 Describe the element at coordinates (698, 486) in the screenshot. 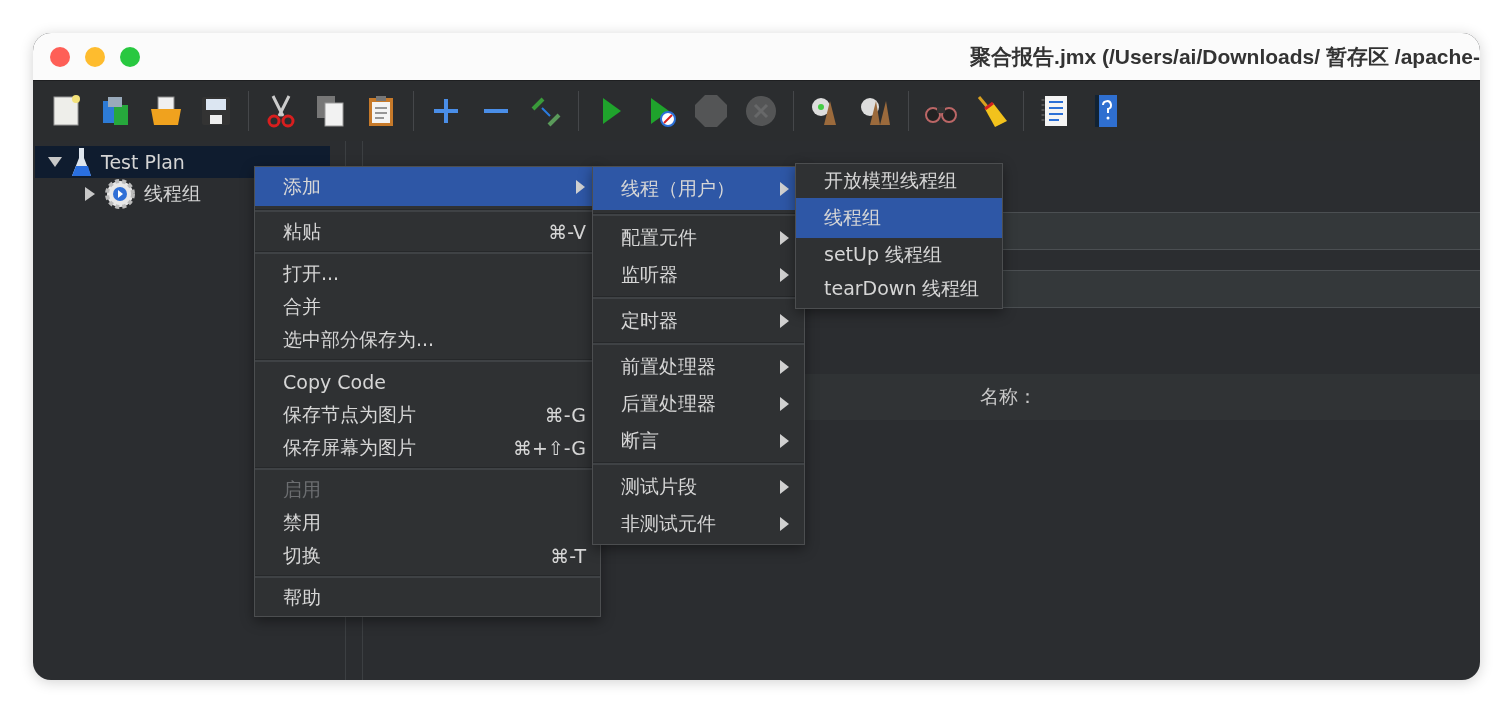

I see `menu-item: 测试片段` at that location.